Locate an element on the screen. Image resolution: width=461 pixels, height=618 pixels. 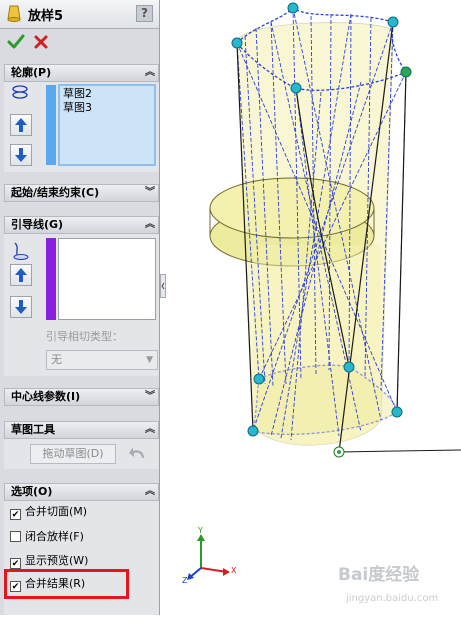
sketch-tools-section-header: 草图工具 ︽ is located at coordinates (81, 430).